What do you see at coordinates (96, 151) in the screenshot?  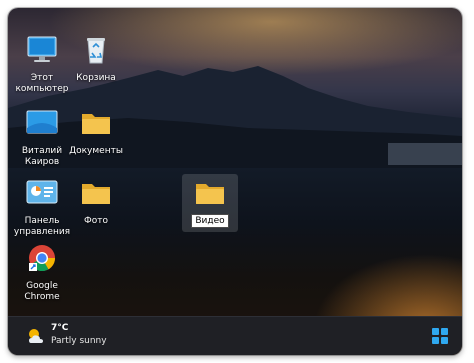 I see `desktop-icon-label: Документы` at bounding box center [96, 151].